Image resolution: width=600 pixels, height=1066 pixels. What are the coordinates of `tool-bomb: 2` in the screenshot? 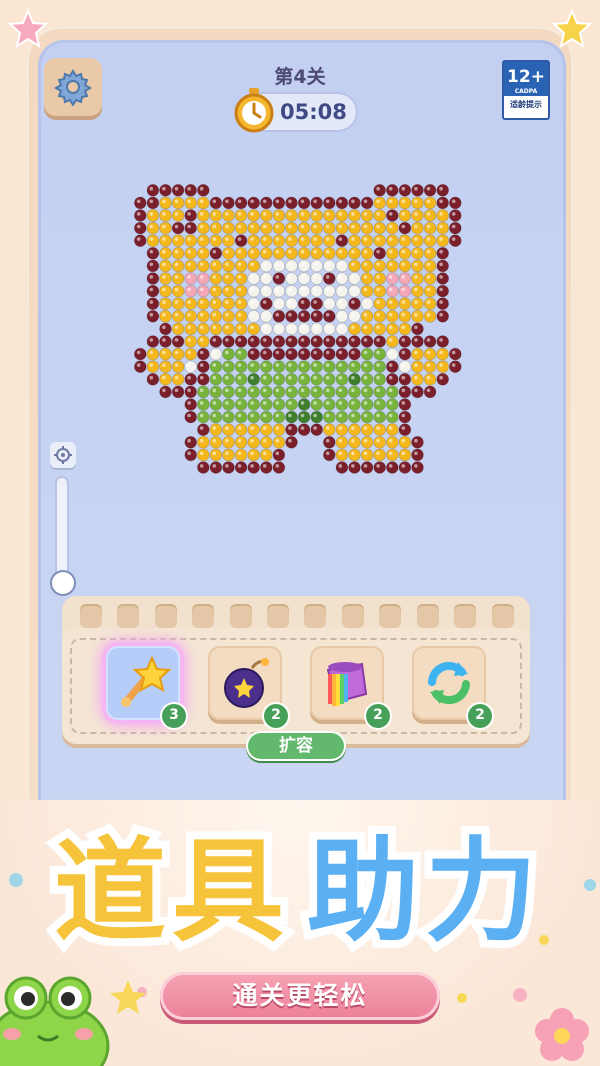 It's located at (248, 687).